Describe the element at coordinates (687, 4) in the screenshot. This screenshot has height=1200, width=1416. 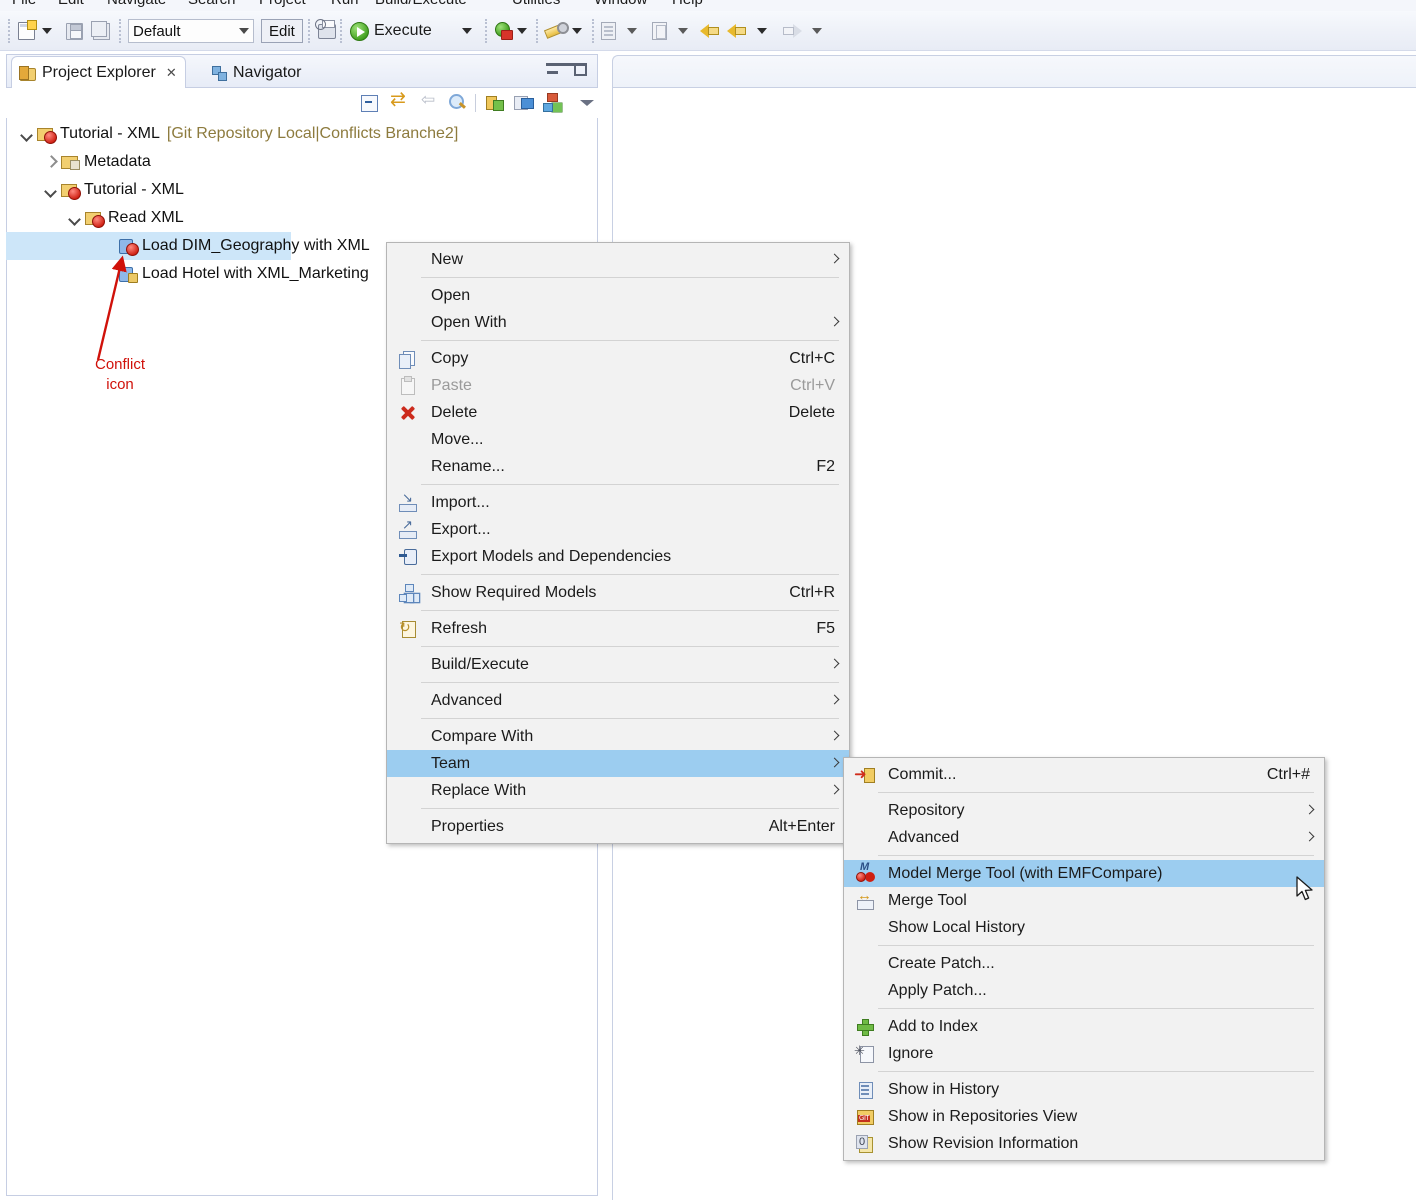
I see `menu-help: Help` at that location.